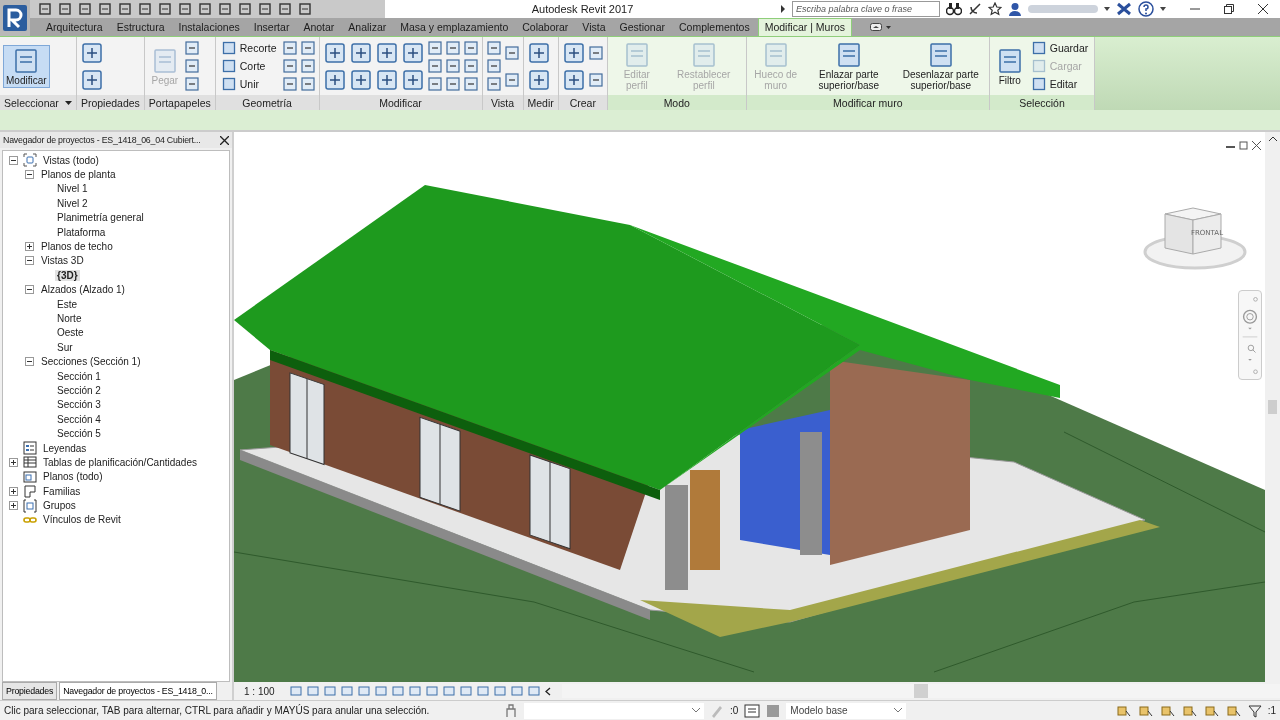 This screenshot has width=1280, height=720. What do you see at coordinates (995, 9) in the screenshot?
I see `star-icon` at bounding box center [995, 9].